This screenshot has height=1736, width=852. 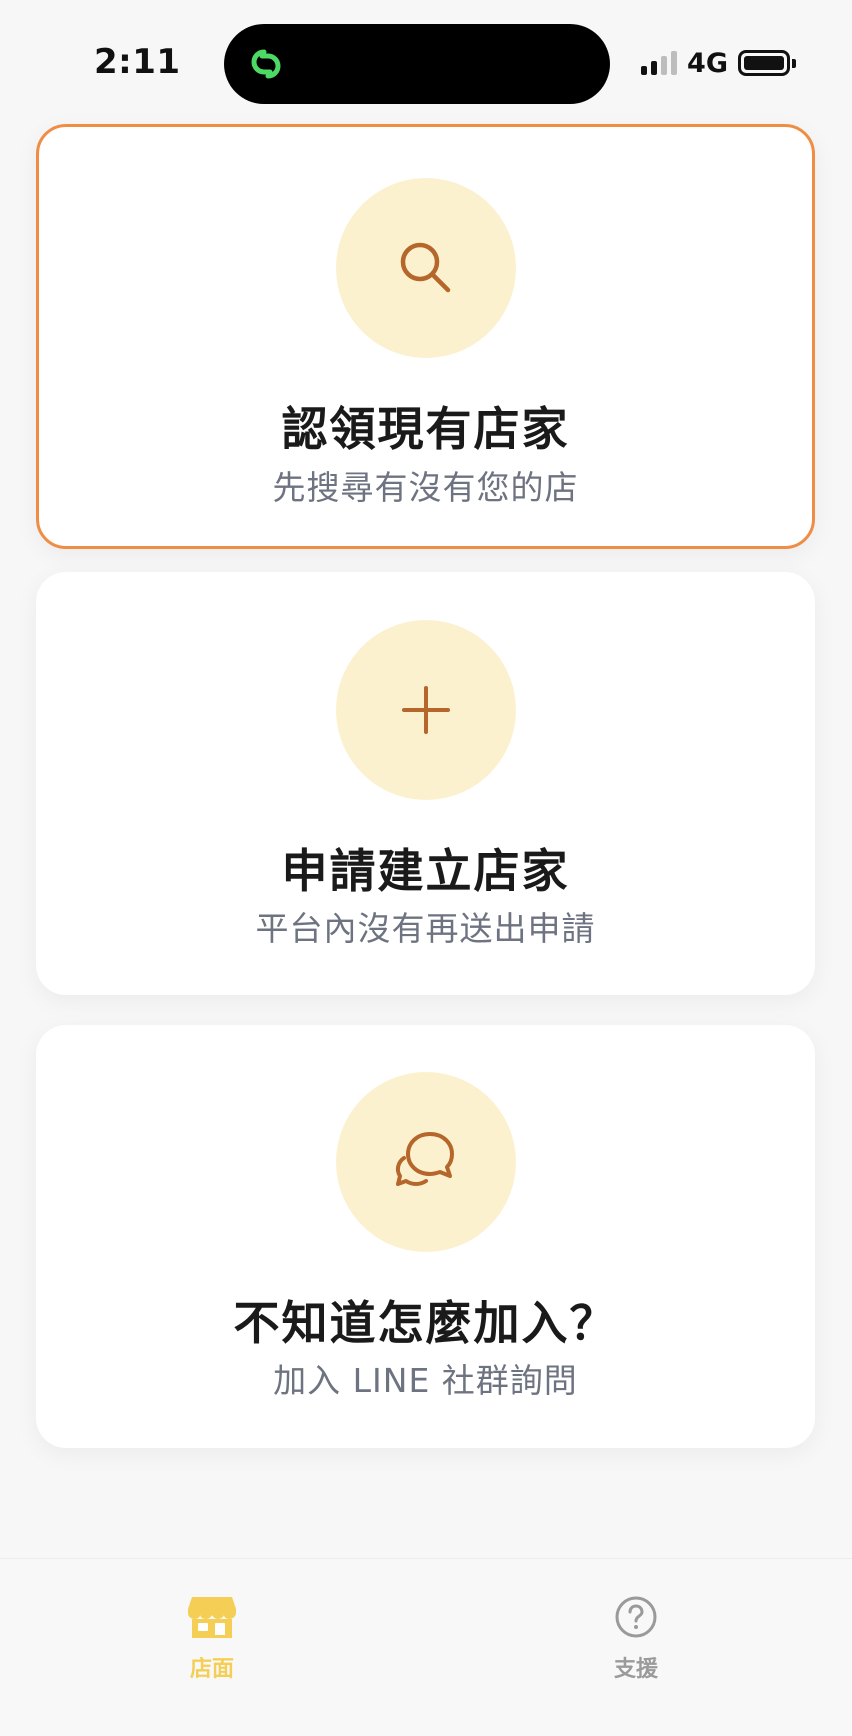 I want to click on search-icon, so click(x=425, y=267).